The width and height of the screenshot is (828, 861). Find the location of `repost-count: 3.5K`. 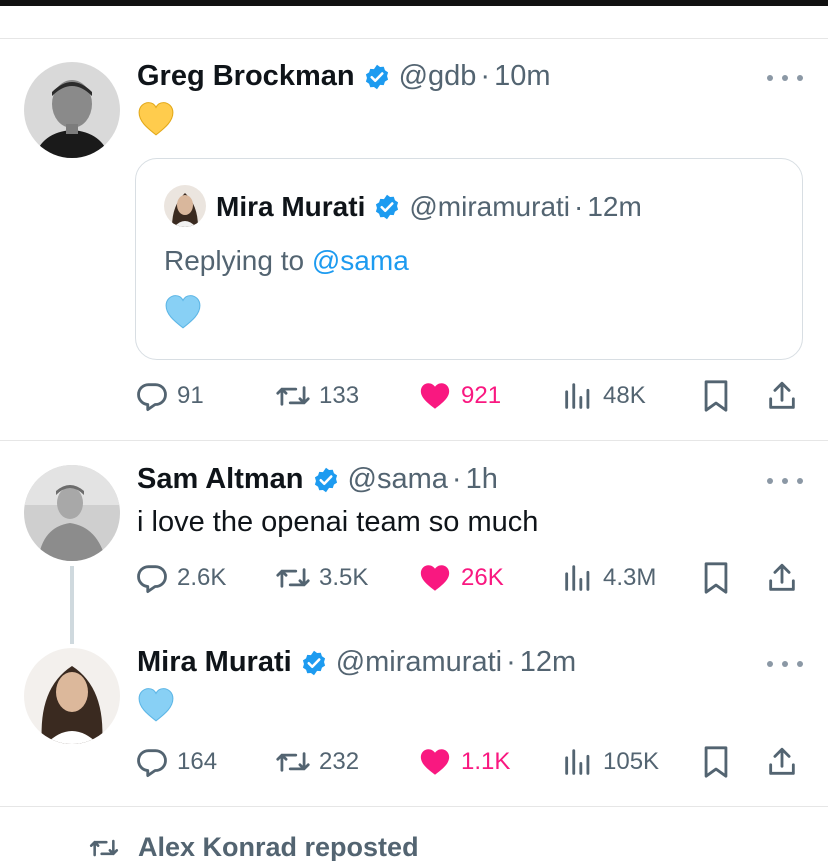

repost-count: 3.5K is located at coordinates (344, 577).